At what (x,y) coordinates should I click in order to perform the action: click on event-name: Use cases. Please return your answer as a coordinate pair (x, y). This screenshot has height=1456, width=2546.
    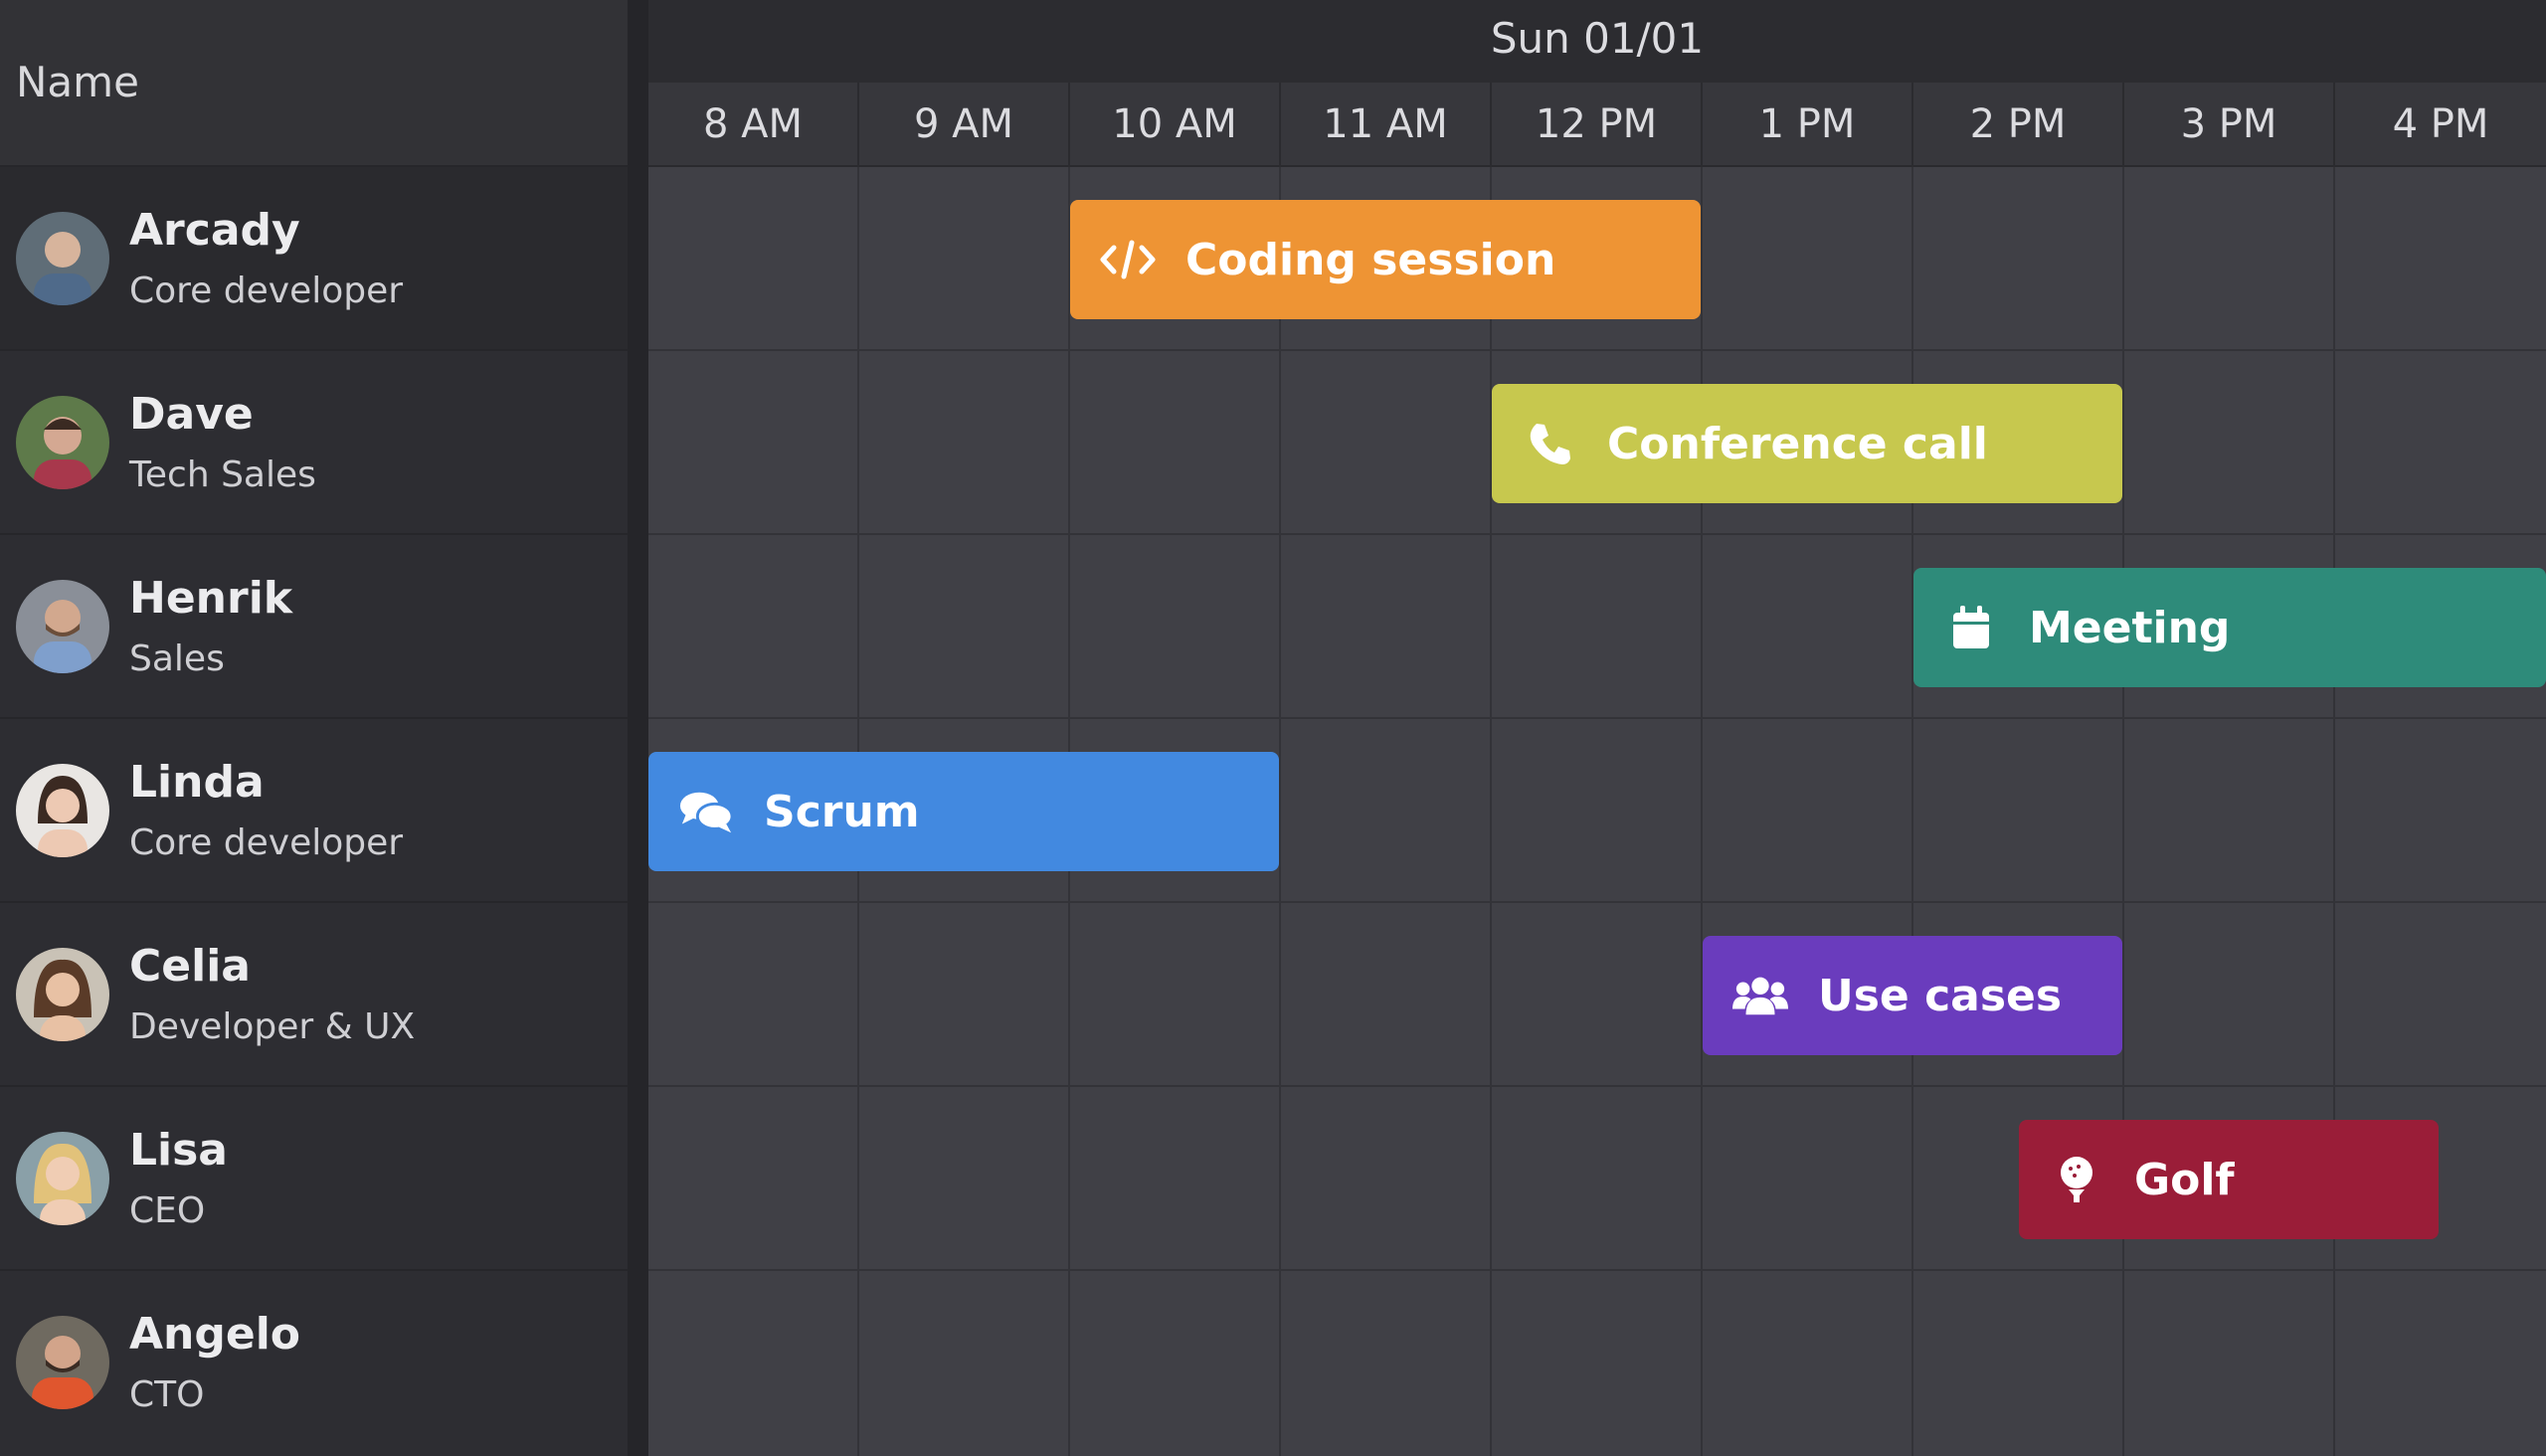
    Looking at the image, I should click on (1940, 995).